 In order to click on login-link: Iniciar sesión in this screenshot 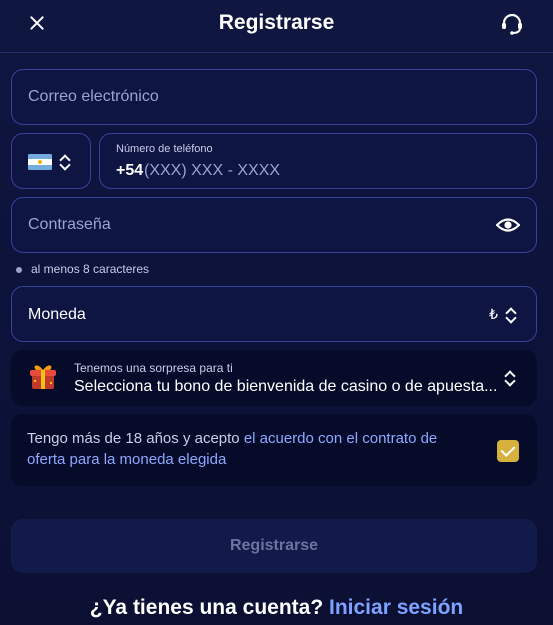, I will do `click(396, 607)`.